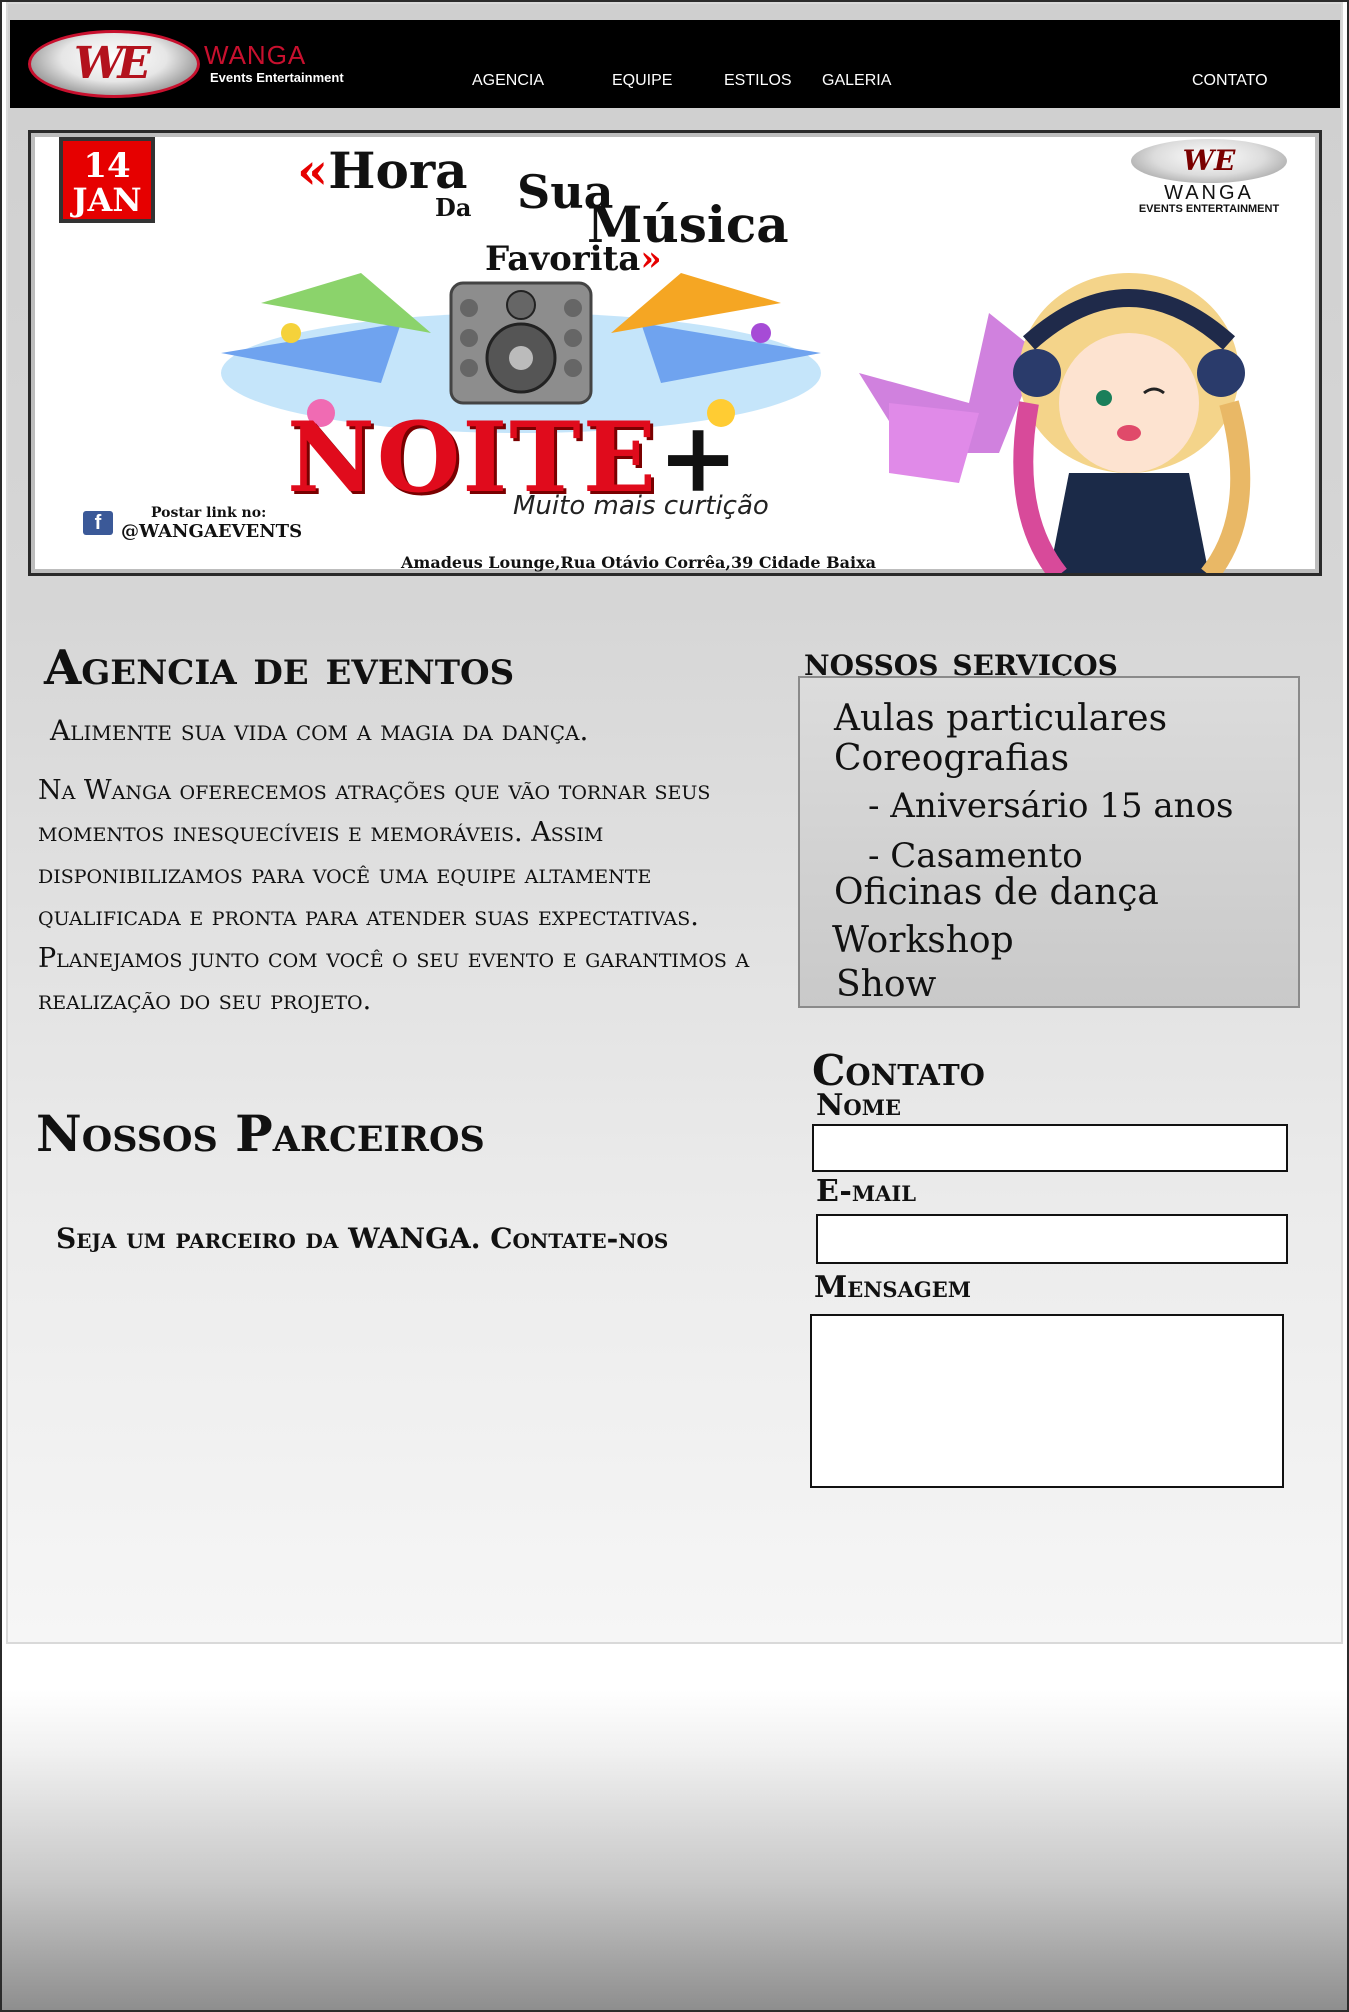 This screenshot has width=1349, height=2012. What do you see at coordinates (1209, 161) in the screenshot?
I see `banner-logo-mark: WE` at bounding box center [1209, 161].